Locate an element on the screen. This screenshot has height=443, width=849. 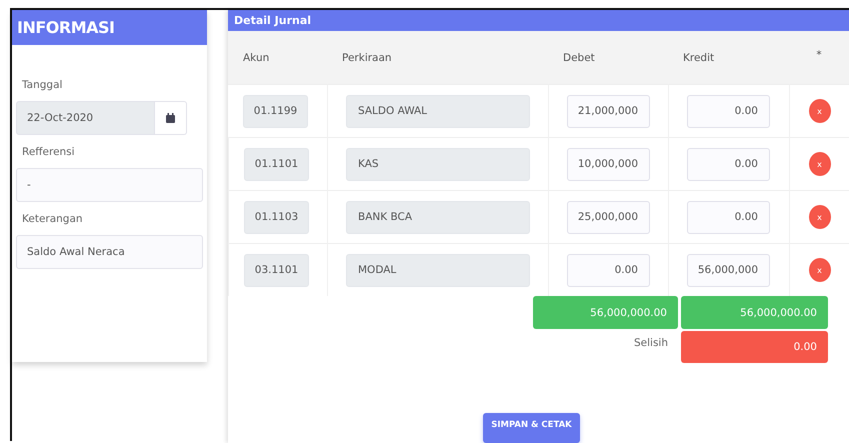
calendar-icon is located at coordinates (170, 118).